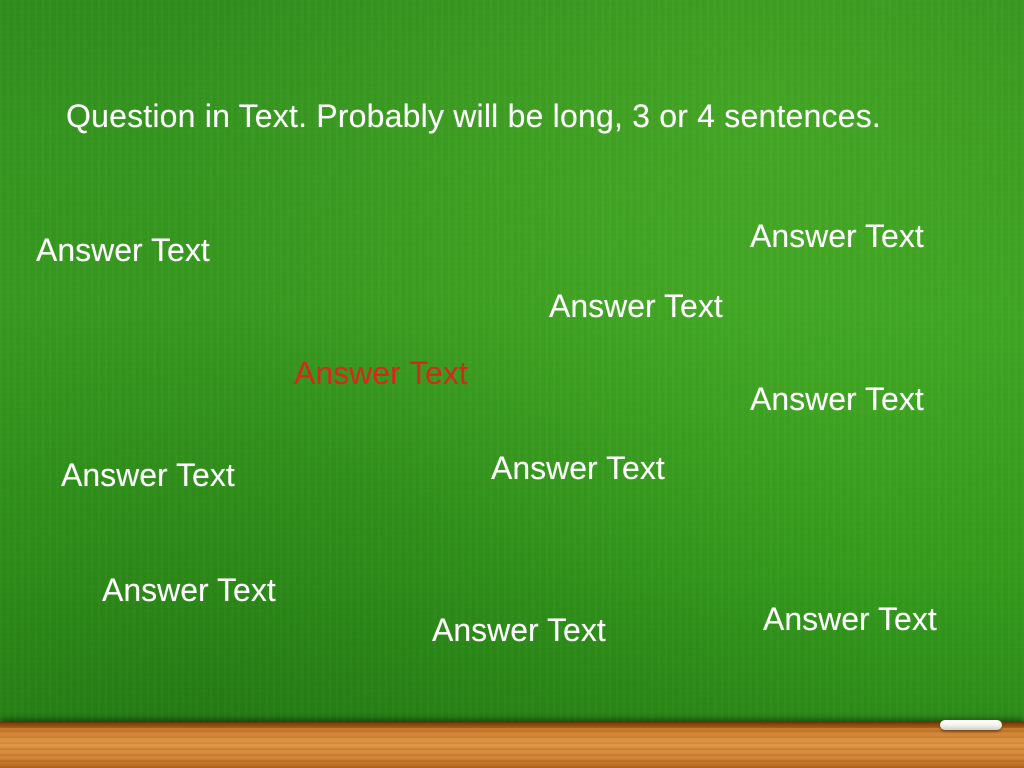 This screenshot has height=768, width=1024. I want to click on chalk-stick-icon, so click(971, 725).